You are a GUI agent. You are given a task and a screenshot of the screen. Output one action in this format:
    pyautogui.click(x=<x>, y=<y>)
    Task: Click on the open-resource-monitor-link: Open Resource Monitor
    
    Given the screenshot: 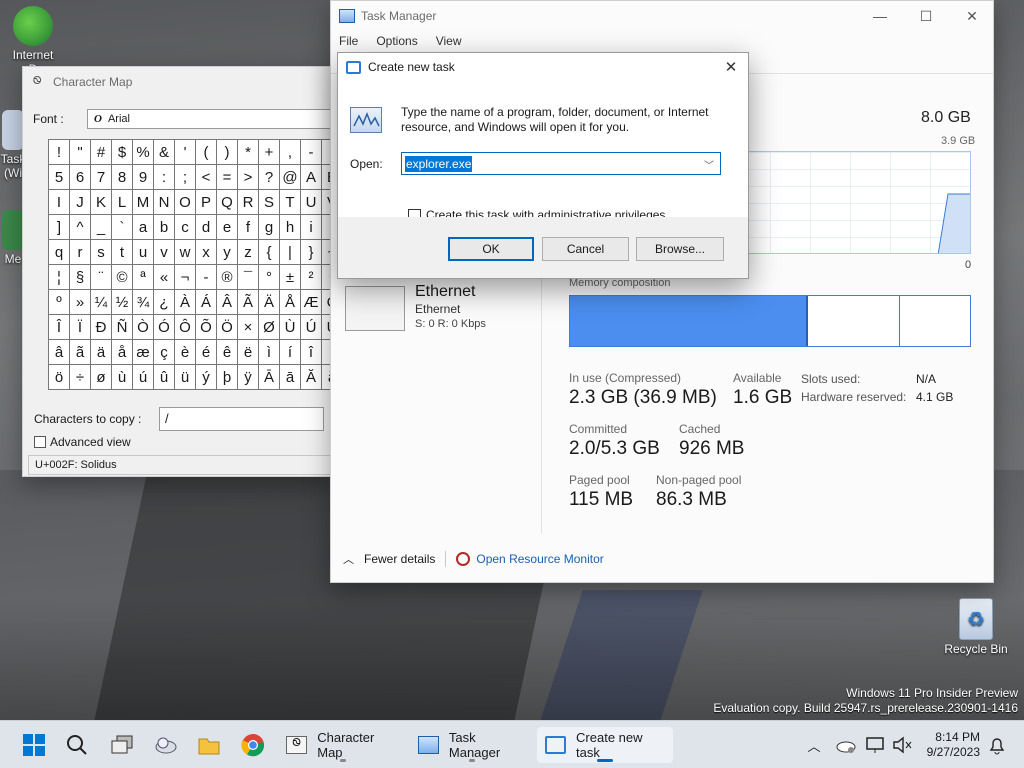 What is the action you would take?
    pyautogui.click(x=539, y=559)
    